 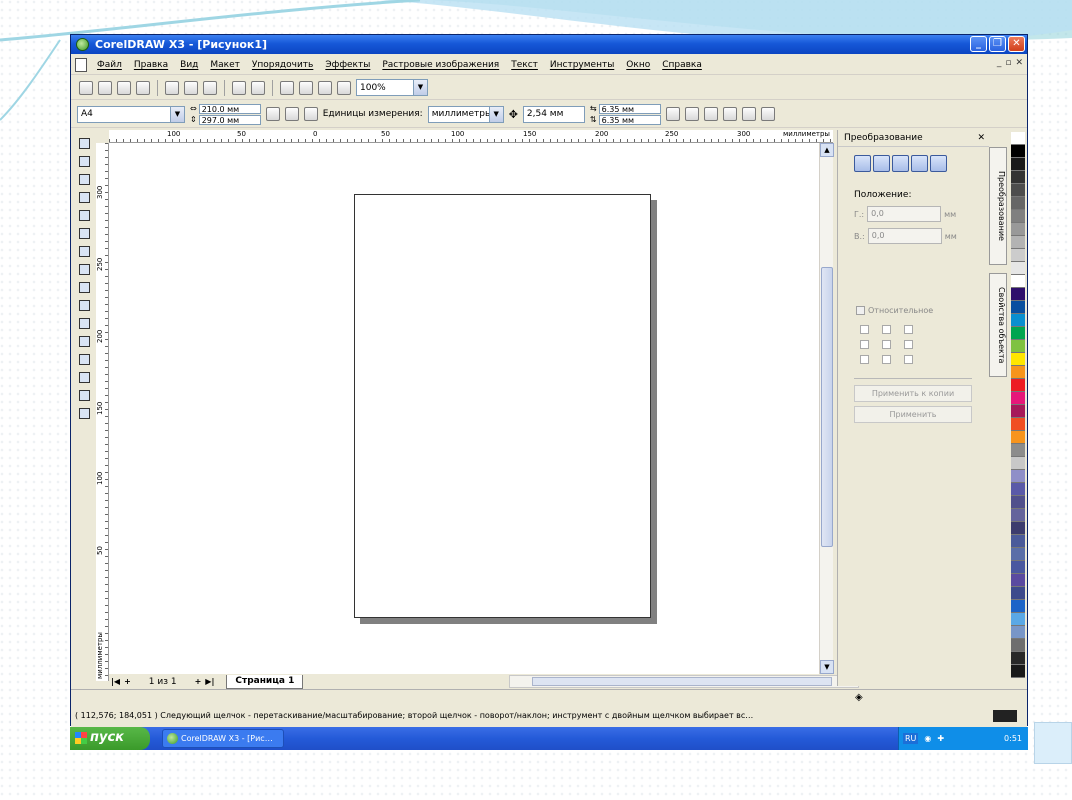 I want to click on dynamic-guides-icon, so click(x=729, y=114).